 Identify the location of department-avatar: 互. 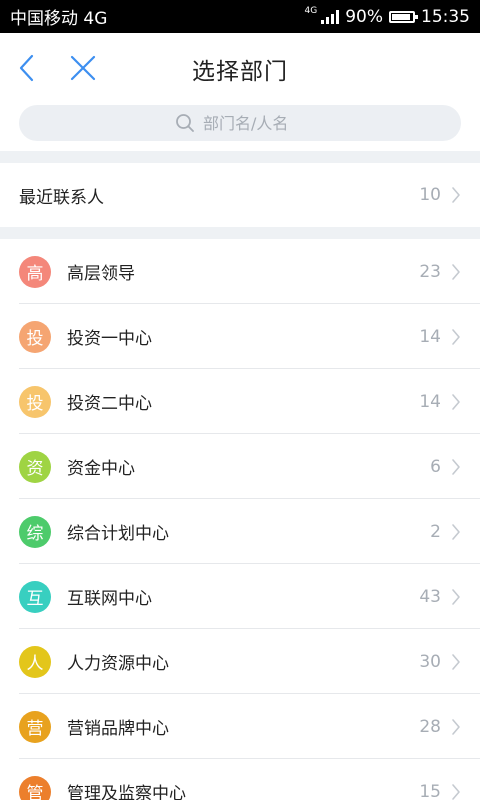
(35, 596).